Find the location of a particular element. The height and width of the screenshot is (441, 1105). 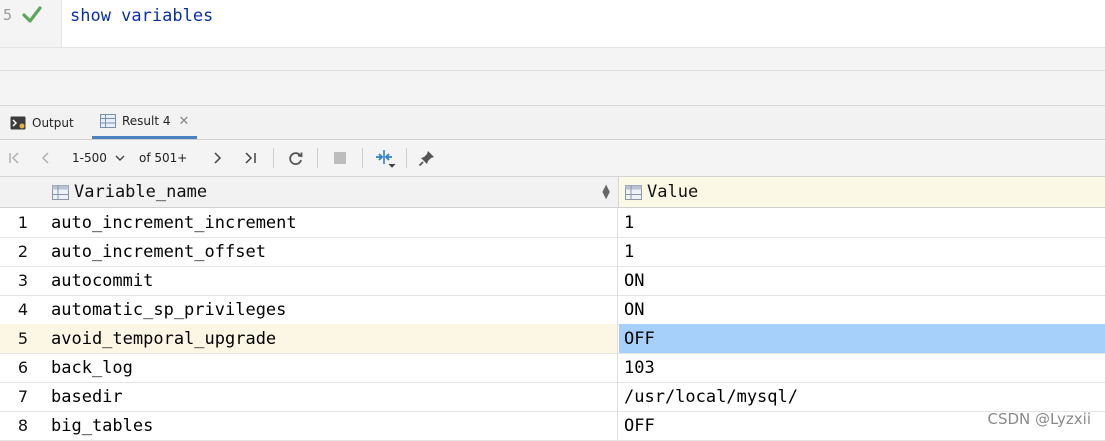

tab-output: Output is located at coordinates (42, 122).